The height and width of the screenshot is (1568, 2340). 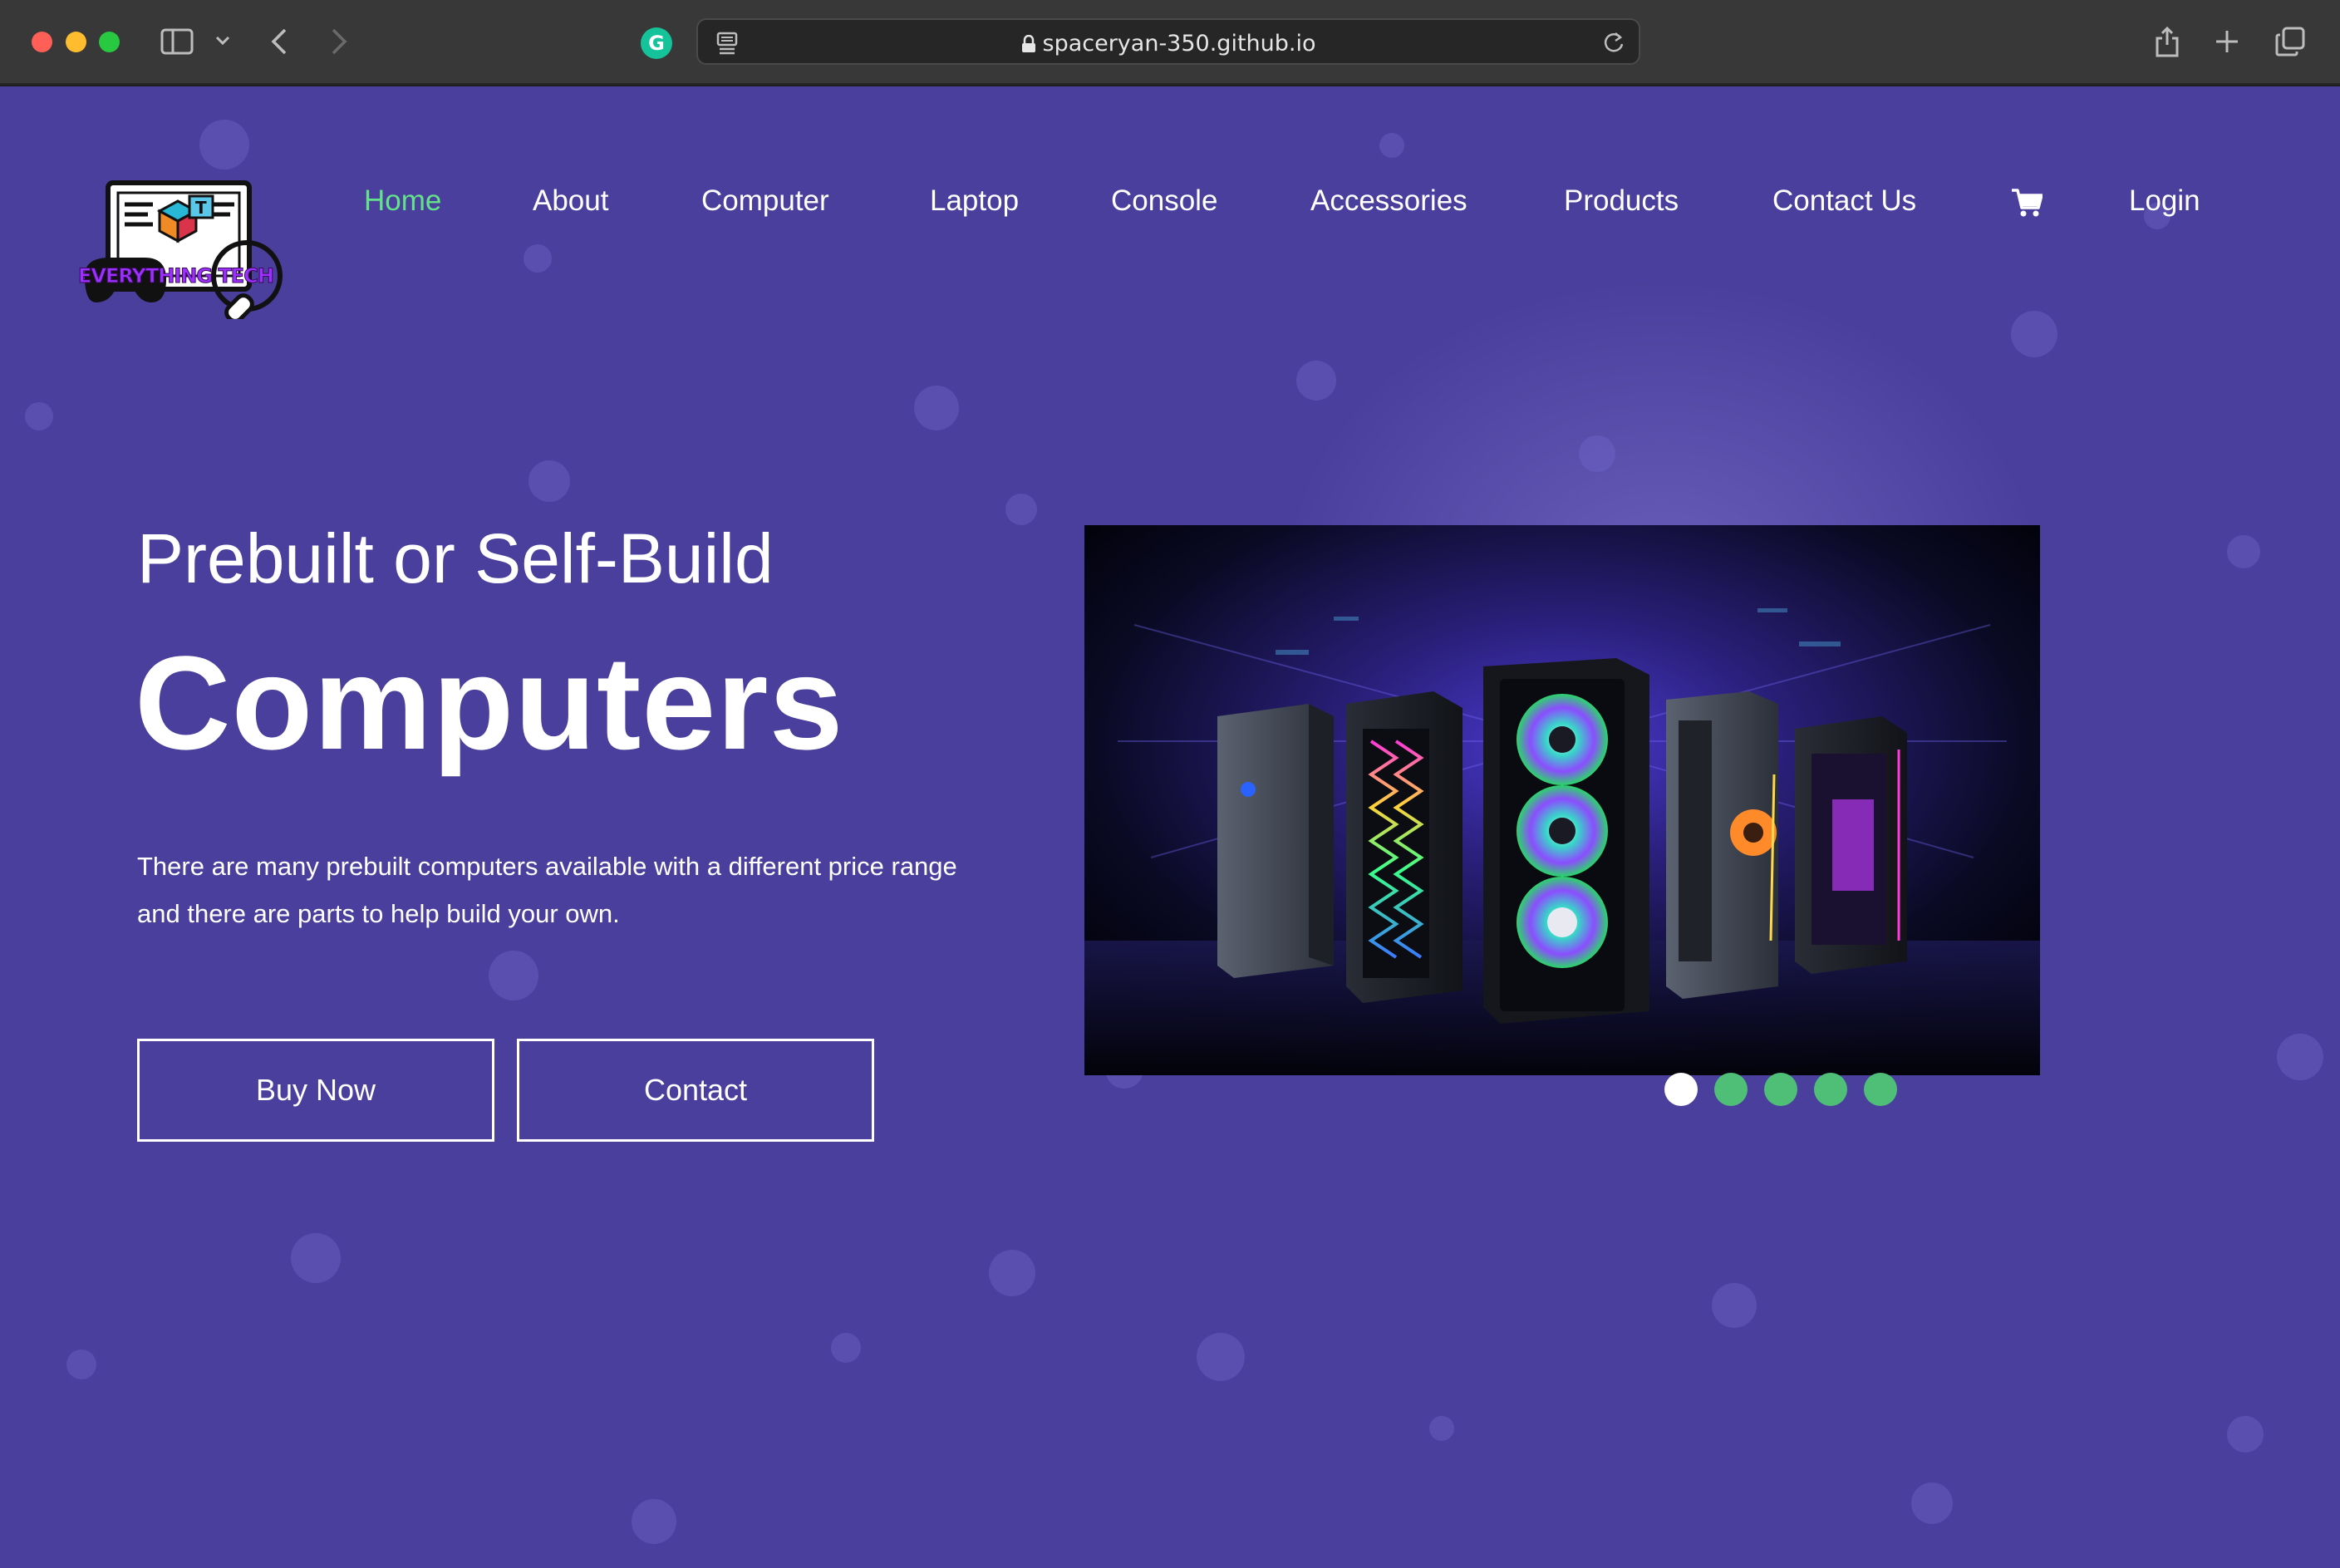 I want to click on chevron-down-icon, so click(x=222, y=41).